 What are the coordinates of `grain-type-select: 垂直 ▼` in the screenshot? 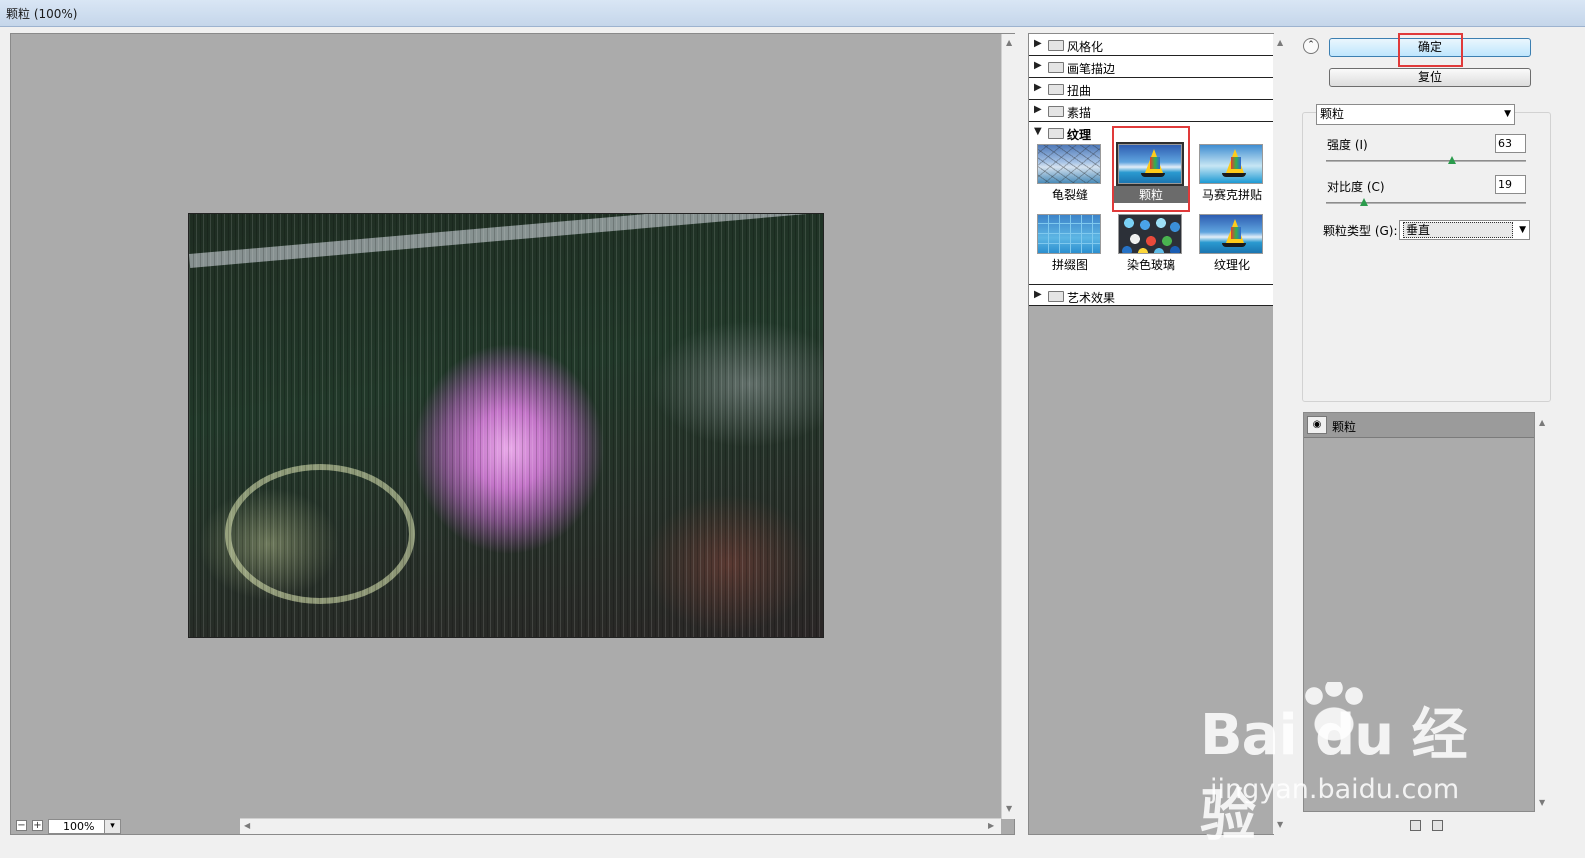 It's located at (1464, 230).